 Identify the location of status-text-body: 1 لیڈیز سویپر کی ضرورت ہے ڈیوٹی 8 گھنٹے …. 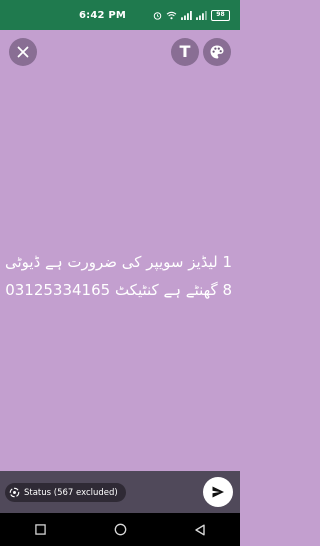
(118, 276).